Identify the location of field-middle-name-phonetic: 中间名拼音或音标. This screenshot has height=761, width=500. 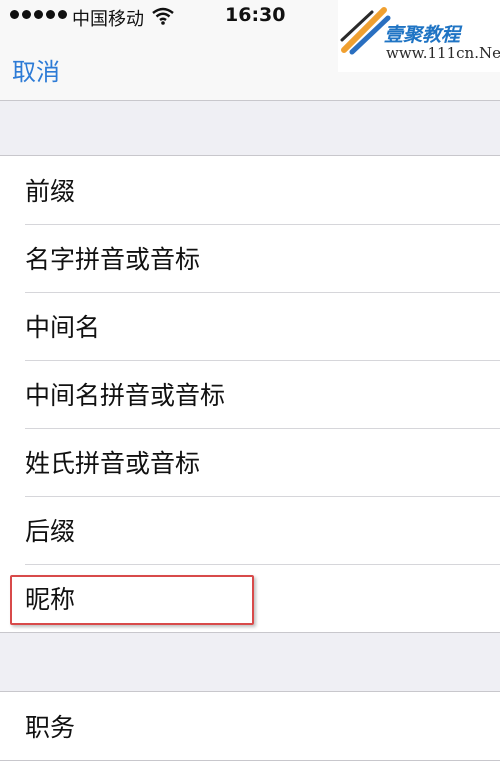
(250, 394).